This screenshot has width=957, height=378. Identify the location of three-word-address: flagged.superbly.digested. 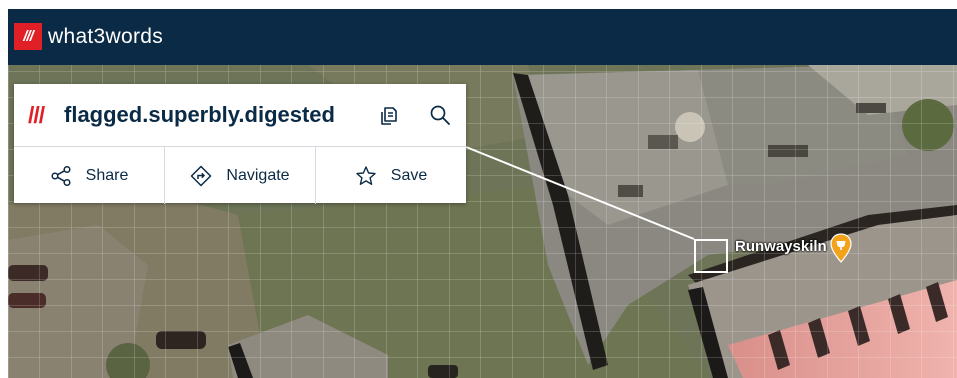
(199, 115).